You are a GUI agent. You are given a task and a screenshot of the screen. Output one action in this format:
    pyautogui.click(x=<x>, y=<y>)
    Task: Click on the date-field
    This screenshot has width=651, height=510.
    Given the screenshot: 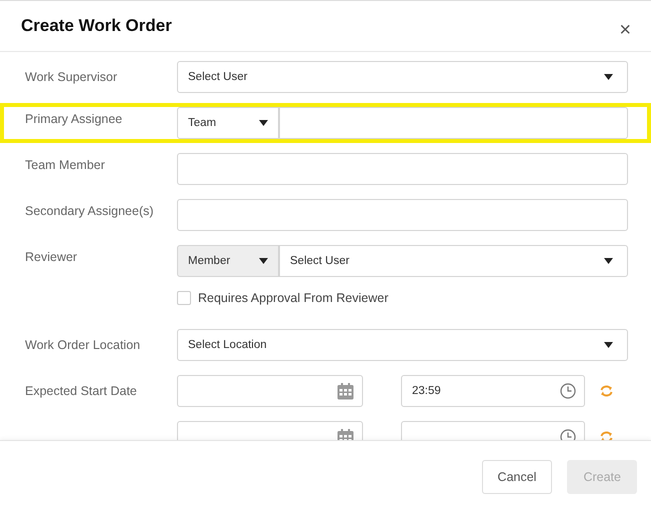 What is the action you would take?
    pyautogui.click(x=270, y=391)
    